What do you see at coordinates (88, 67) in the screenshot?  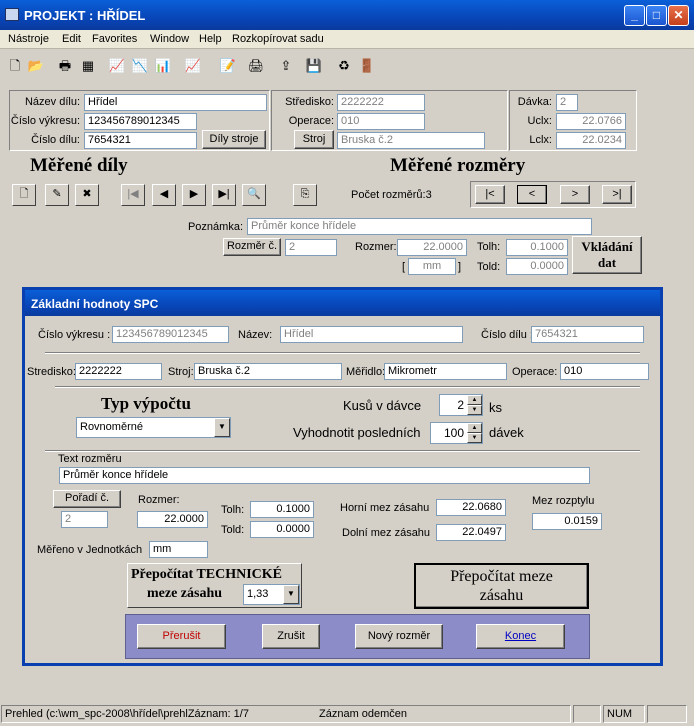 I see `table-icon: ▦` at bounding box center [88, 67].